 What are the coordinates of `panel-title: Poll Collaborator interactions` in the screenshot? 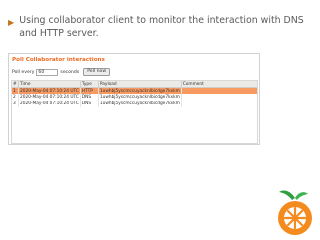 It's located at (58, 60).